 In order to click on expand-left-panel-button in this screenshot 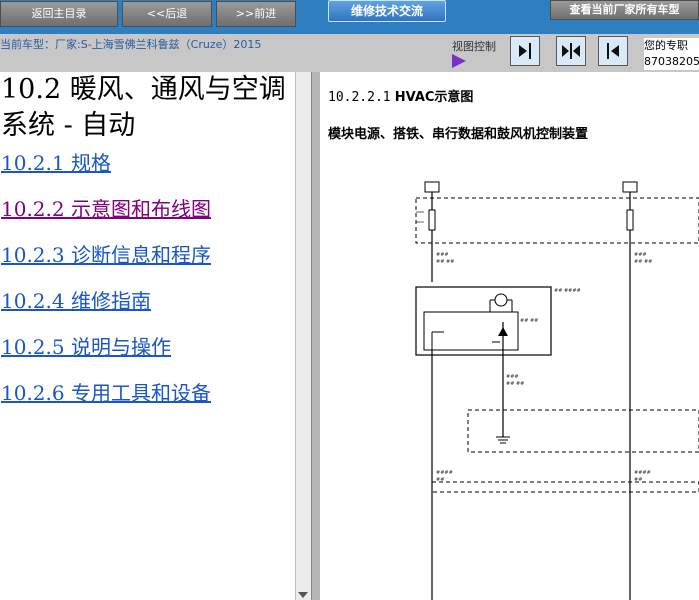, I will do `click(613, 51)`.